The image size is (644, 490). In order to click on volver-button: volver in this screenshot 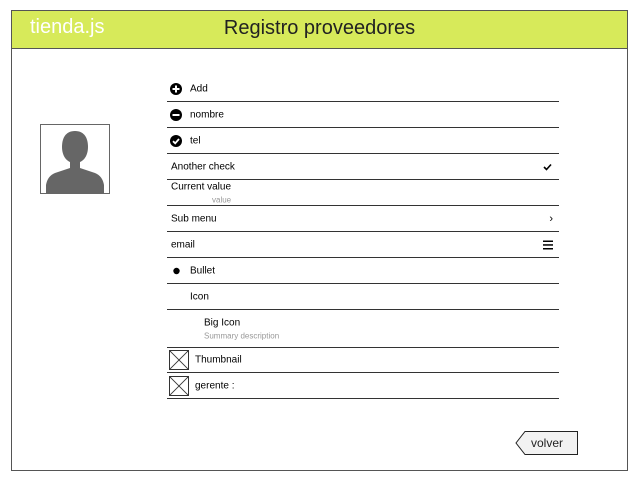, I will do `click(546, 443)`.